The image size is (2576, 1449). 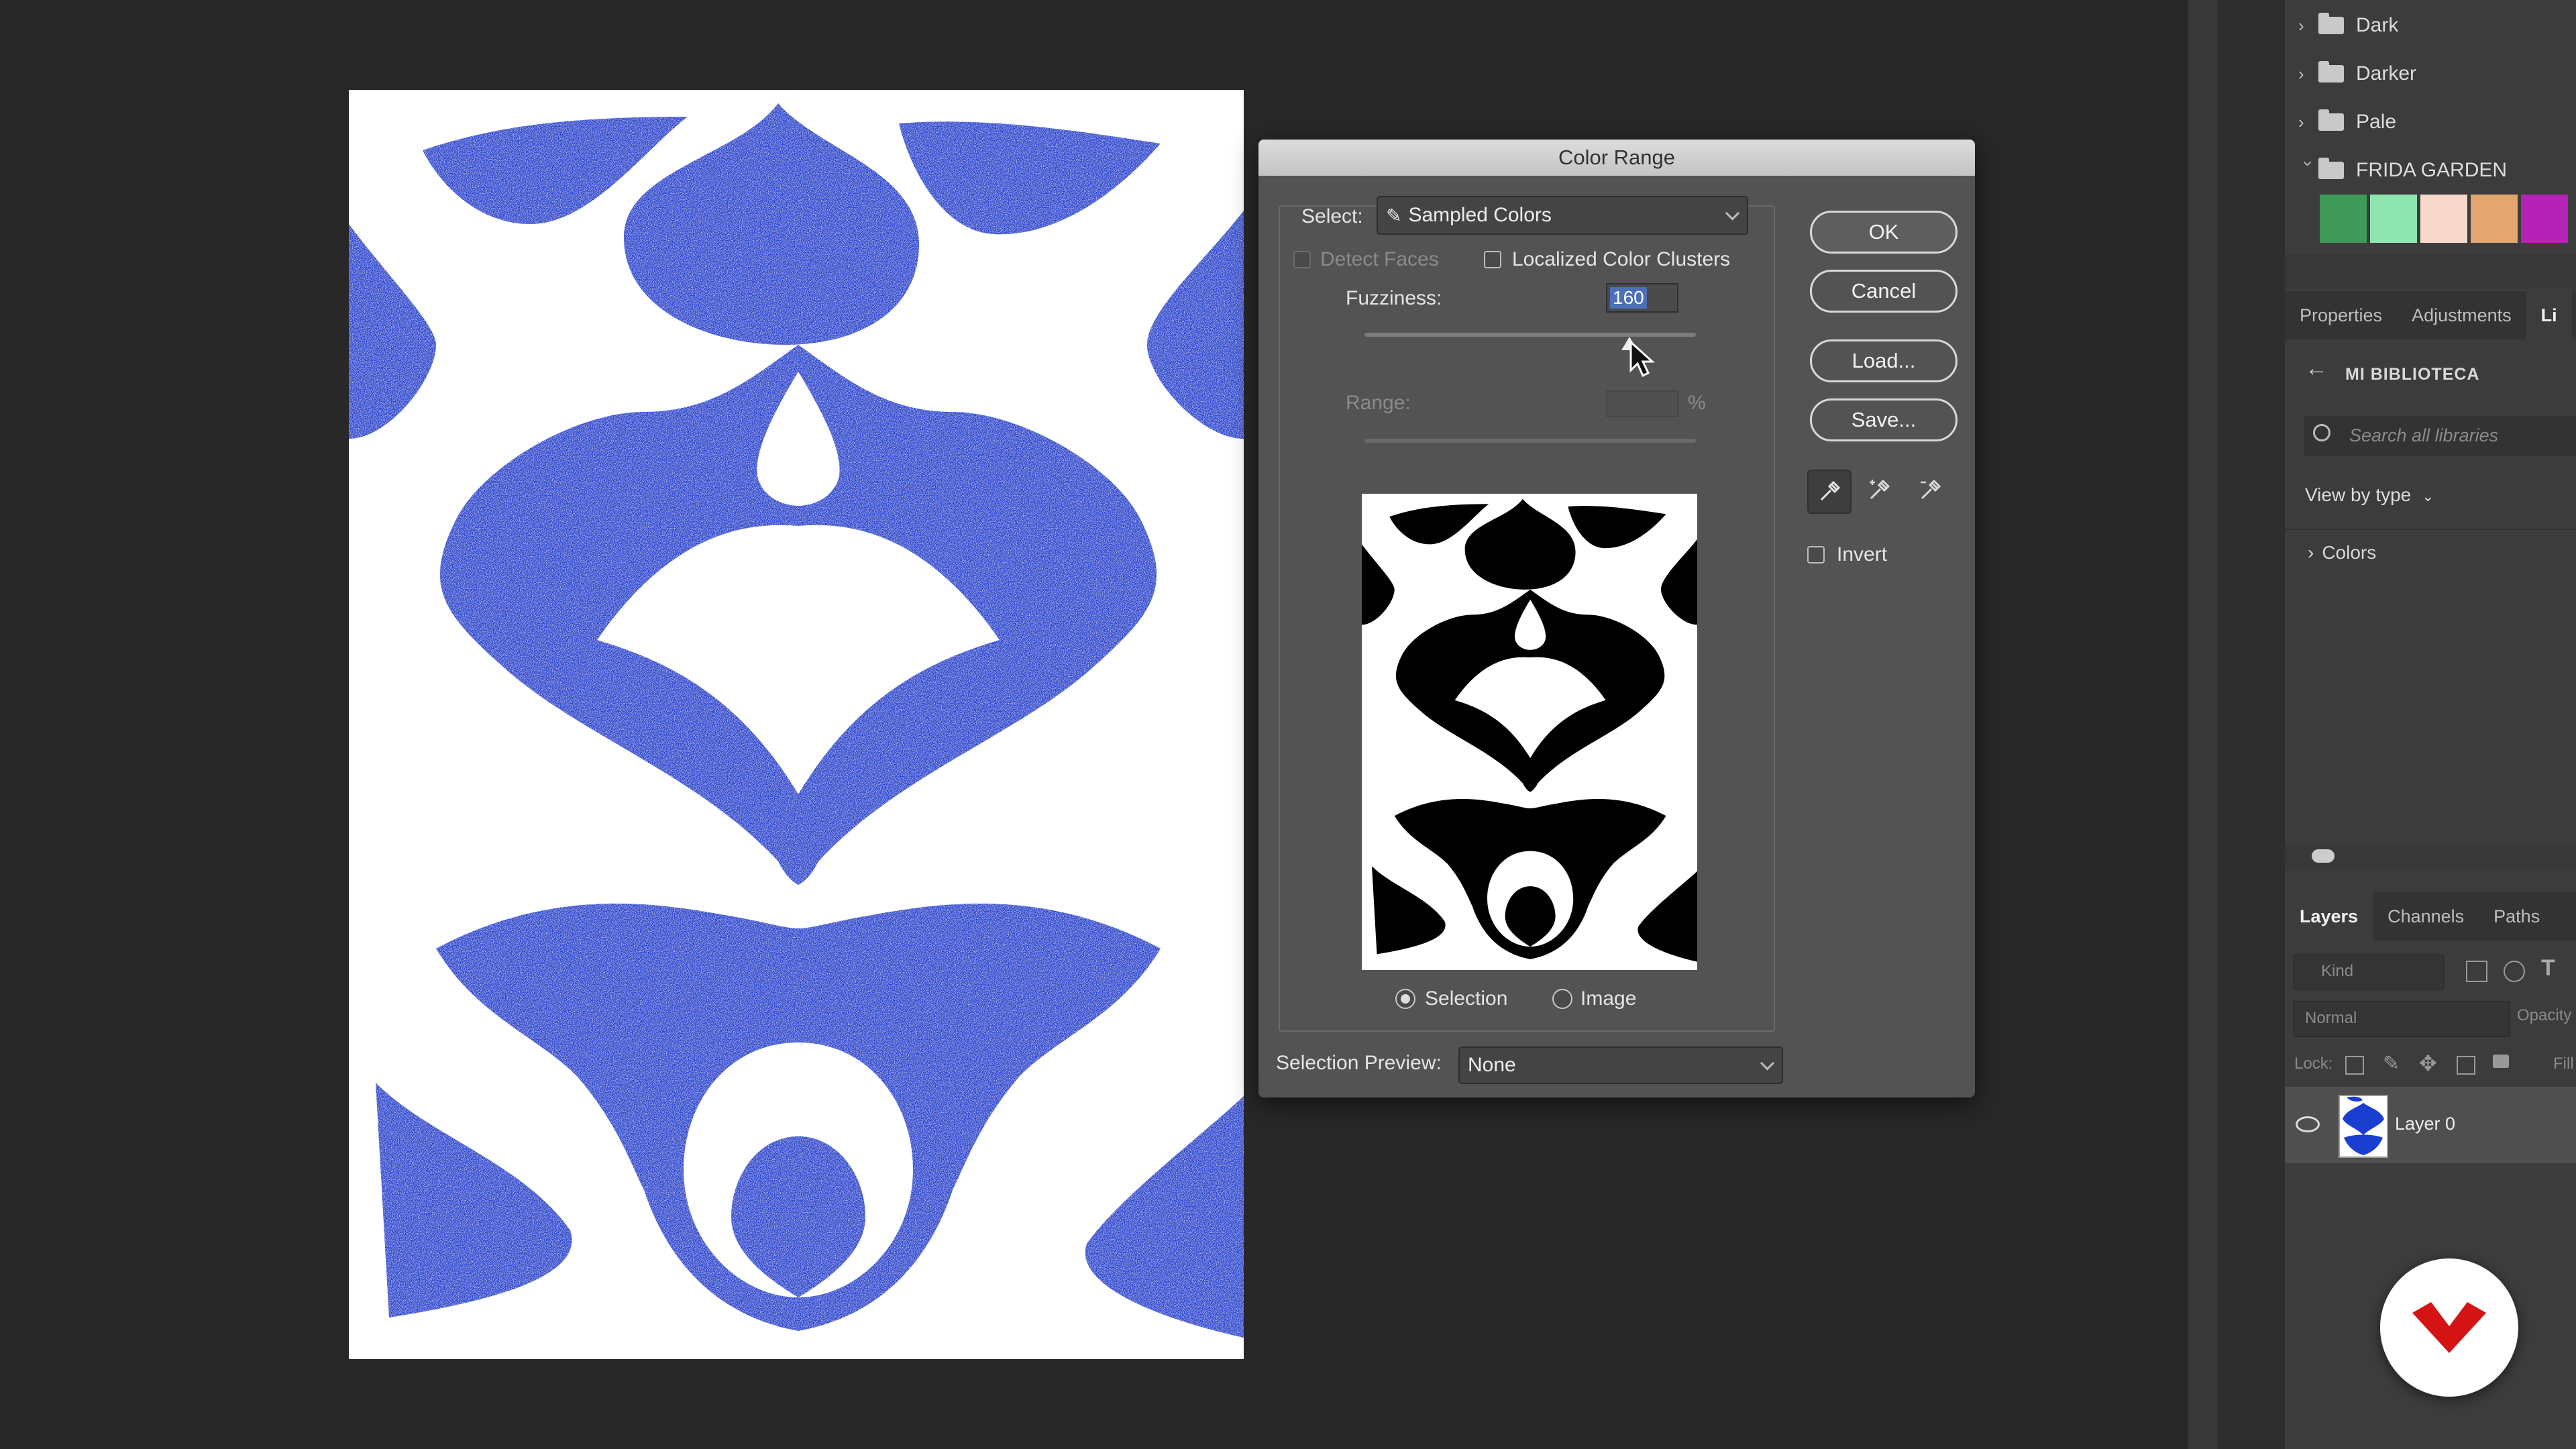 What do you see at coordinates (2476, 971) in the screenshot?
I see `image-filter-icon` at bounding box center [2476, 971].